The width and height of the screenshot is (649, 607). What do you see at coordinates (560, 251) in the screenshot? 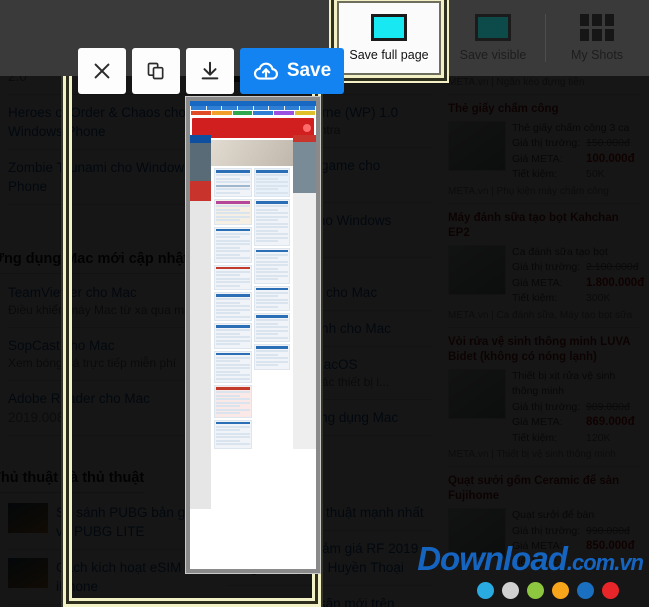
I see `product-caption: Ca đánh sữa tạo bọt` at bounding box center [560, 251].